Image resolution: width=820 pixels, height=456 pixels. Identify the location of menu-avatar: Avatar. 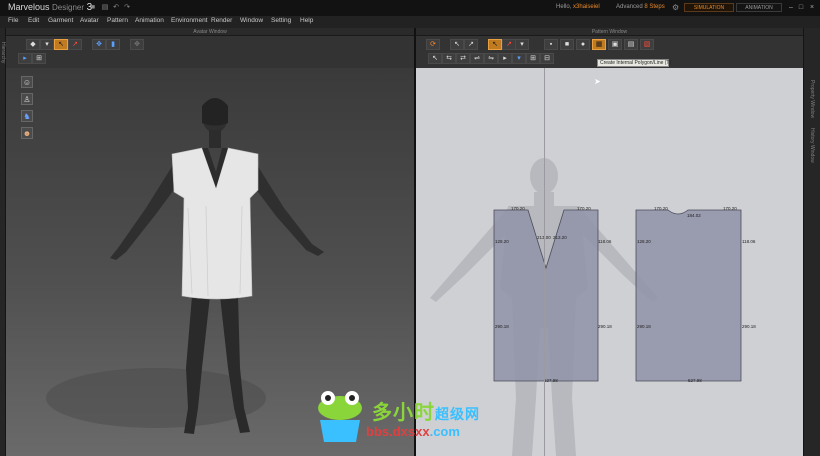
(89, 20).